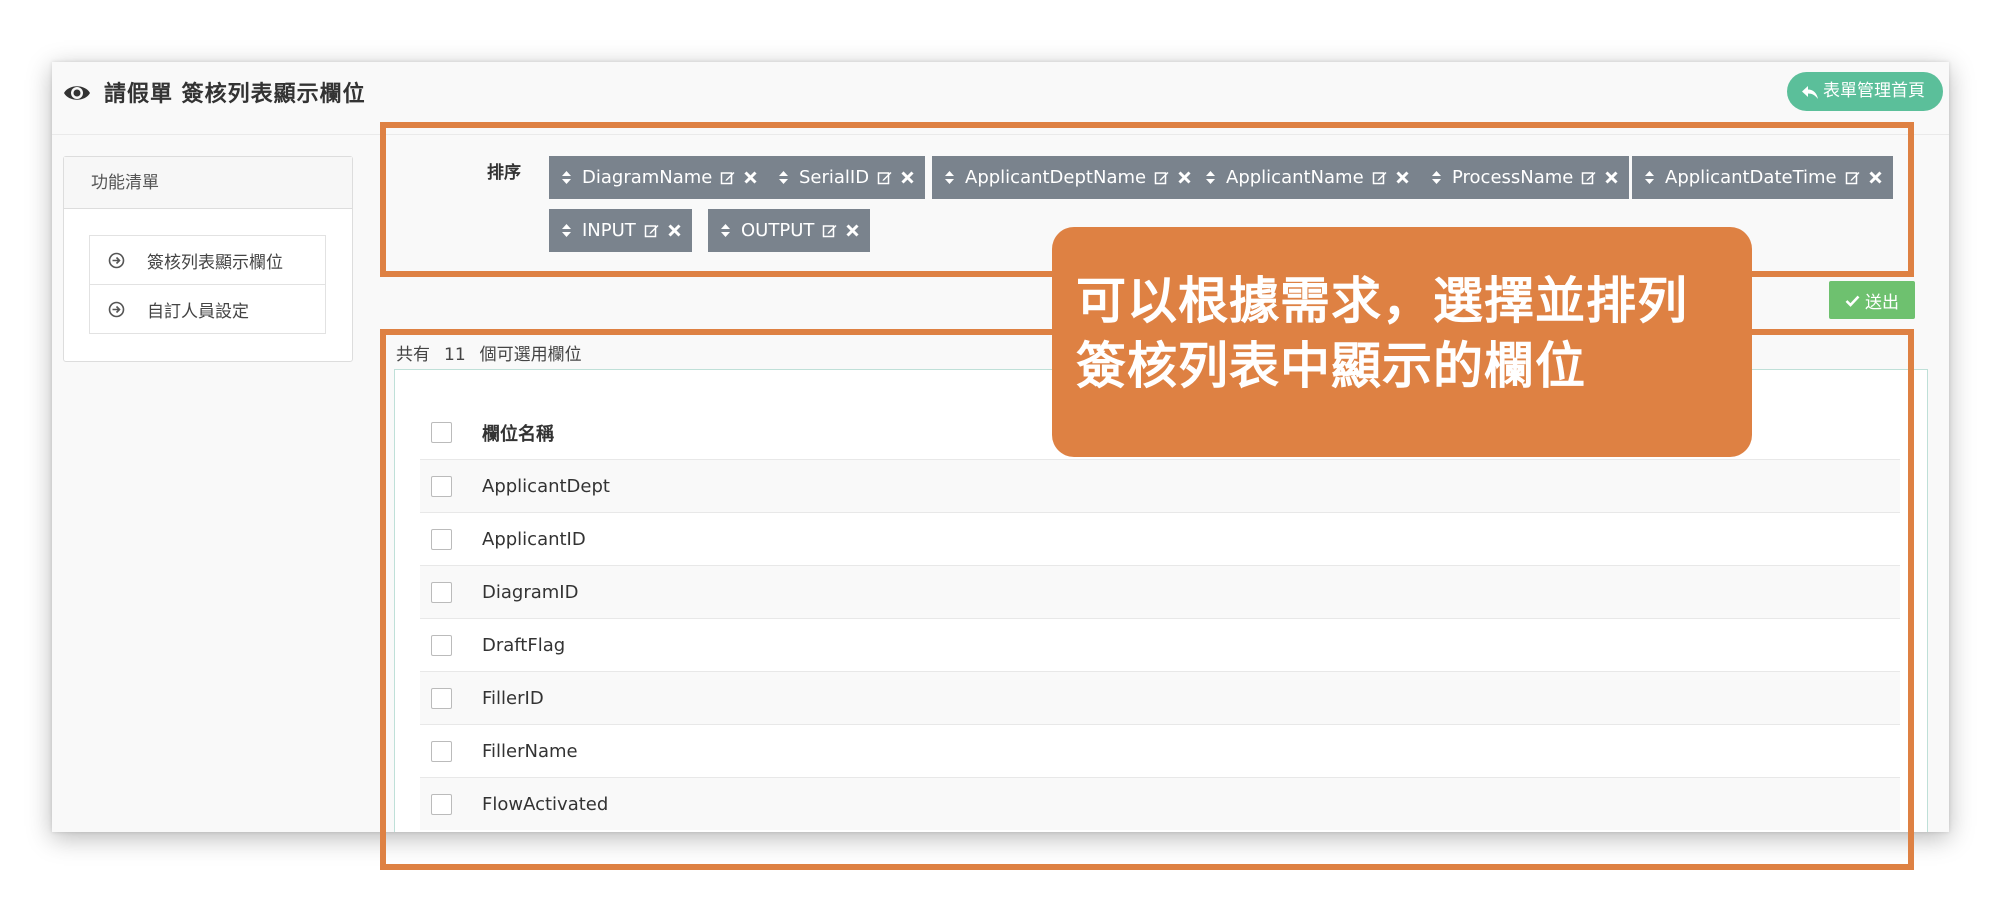  What do you see at coordinates (77, 93) in the screenshot?
I see `eye-icon` at bounding box center [77, 93].